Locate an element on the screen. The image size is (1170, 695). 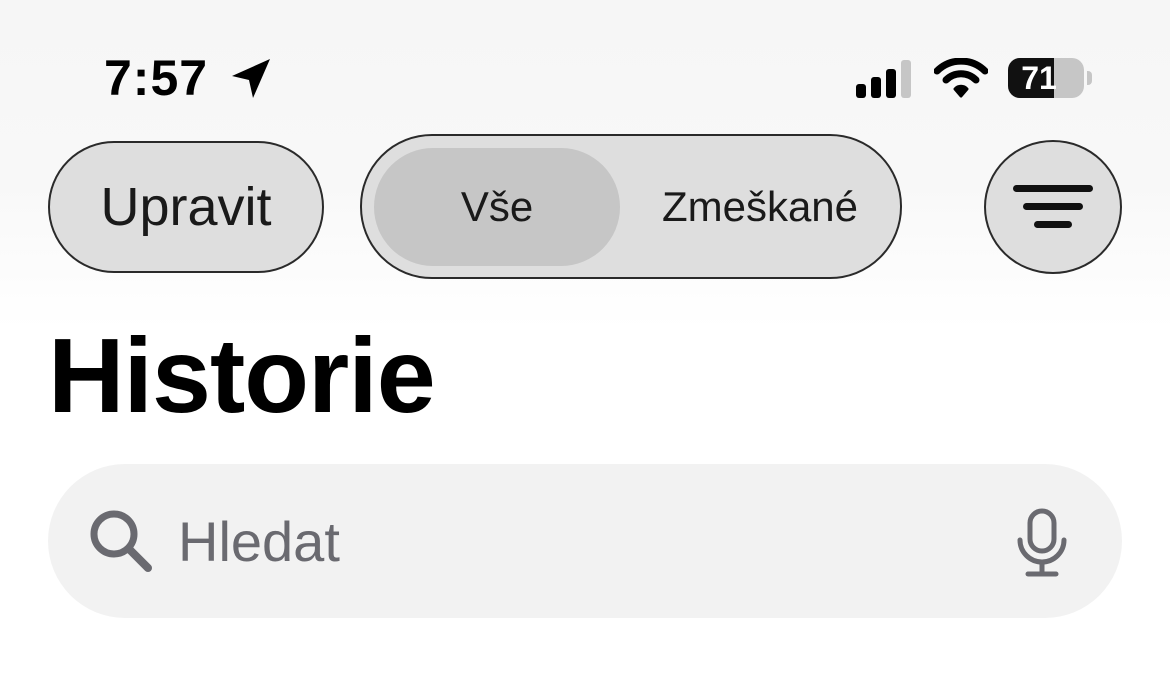
microphone-icon is located at coordinates (1042, 543).